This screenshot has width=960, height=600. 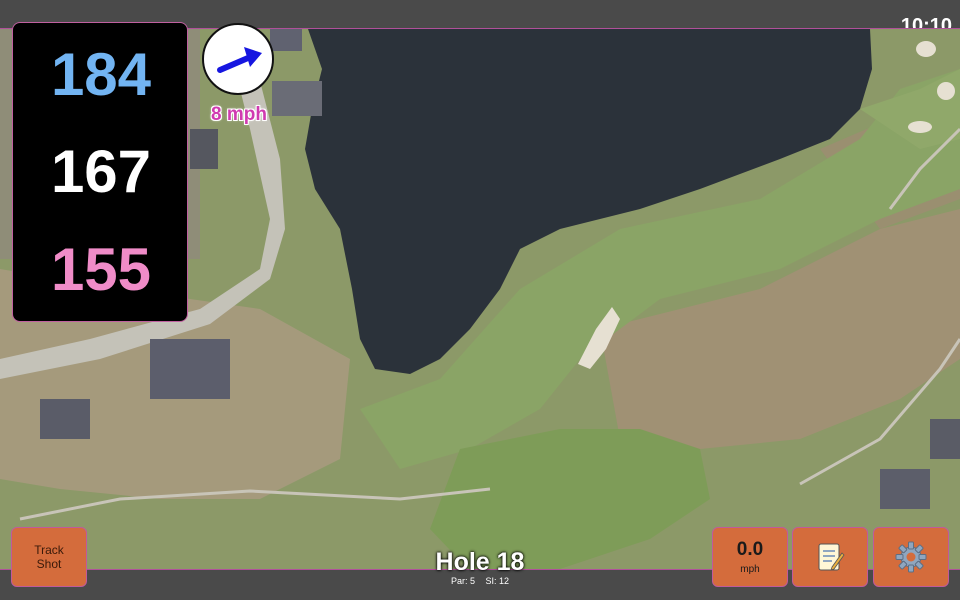 I want to click on speed-unit: mph, so click(x=750, y=569).